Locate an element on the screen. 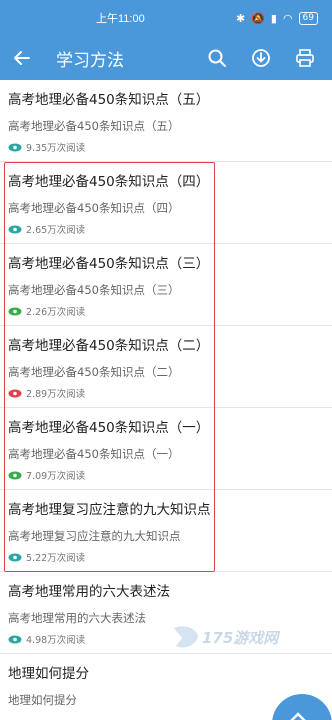 The width and height of the screenshot is (332, 720). back-arrow-icon is located at coordinates (22, 58).